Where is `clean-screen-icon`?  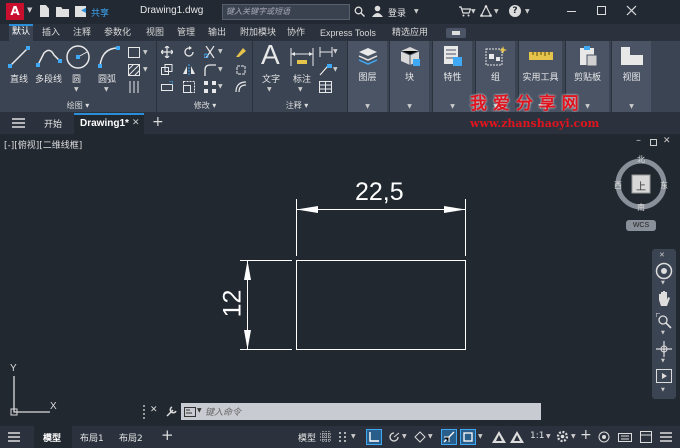
clean-screen-icon is located at coordinates (646, 437).